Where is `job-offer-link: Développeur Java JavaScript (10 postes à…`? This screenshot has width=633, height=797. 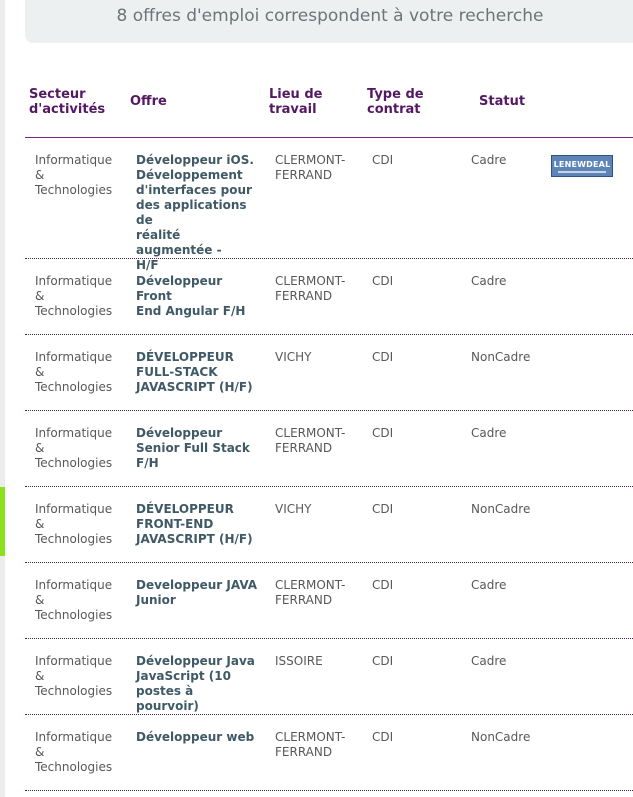
job-offer-link: Développeur Java JavaScript (10 postes à… is located at coordinates (198, 684).